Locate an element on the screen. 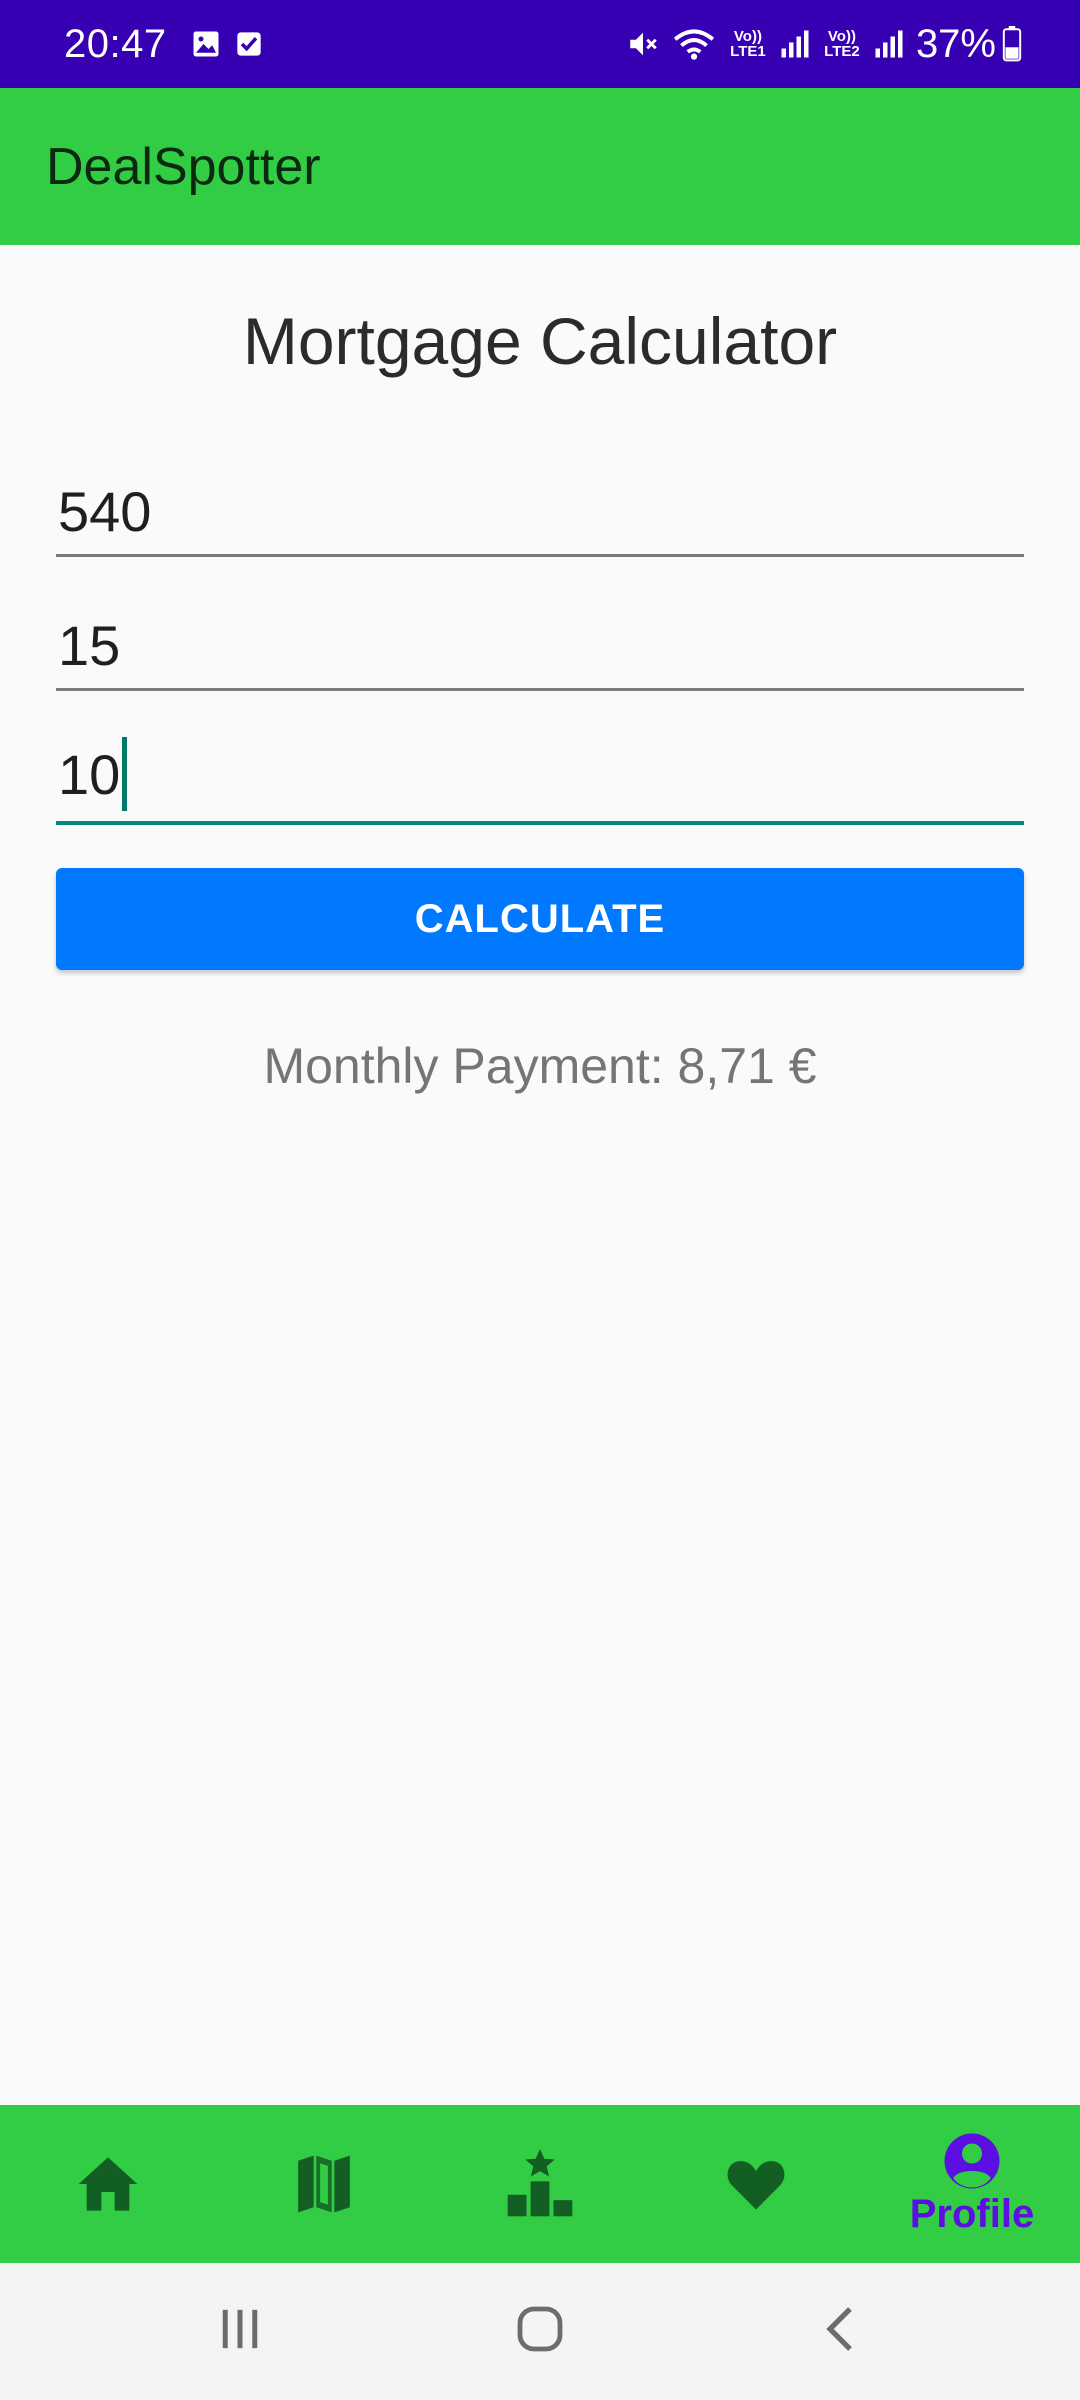 The height and width of the screenshot is (2400, 1080). recent-apps-icon is located at coordinates (240, 2331).